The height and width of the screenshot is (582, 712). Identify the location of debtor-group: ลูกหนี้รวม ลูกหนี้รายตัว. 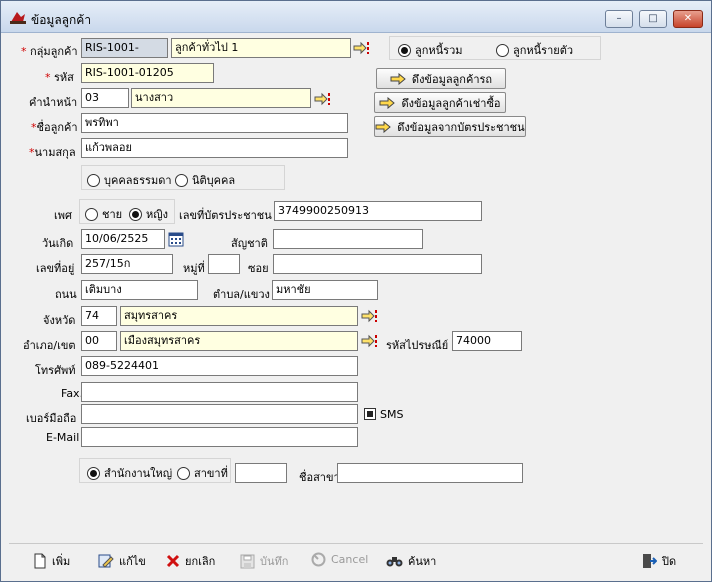
(495, 48).